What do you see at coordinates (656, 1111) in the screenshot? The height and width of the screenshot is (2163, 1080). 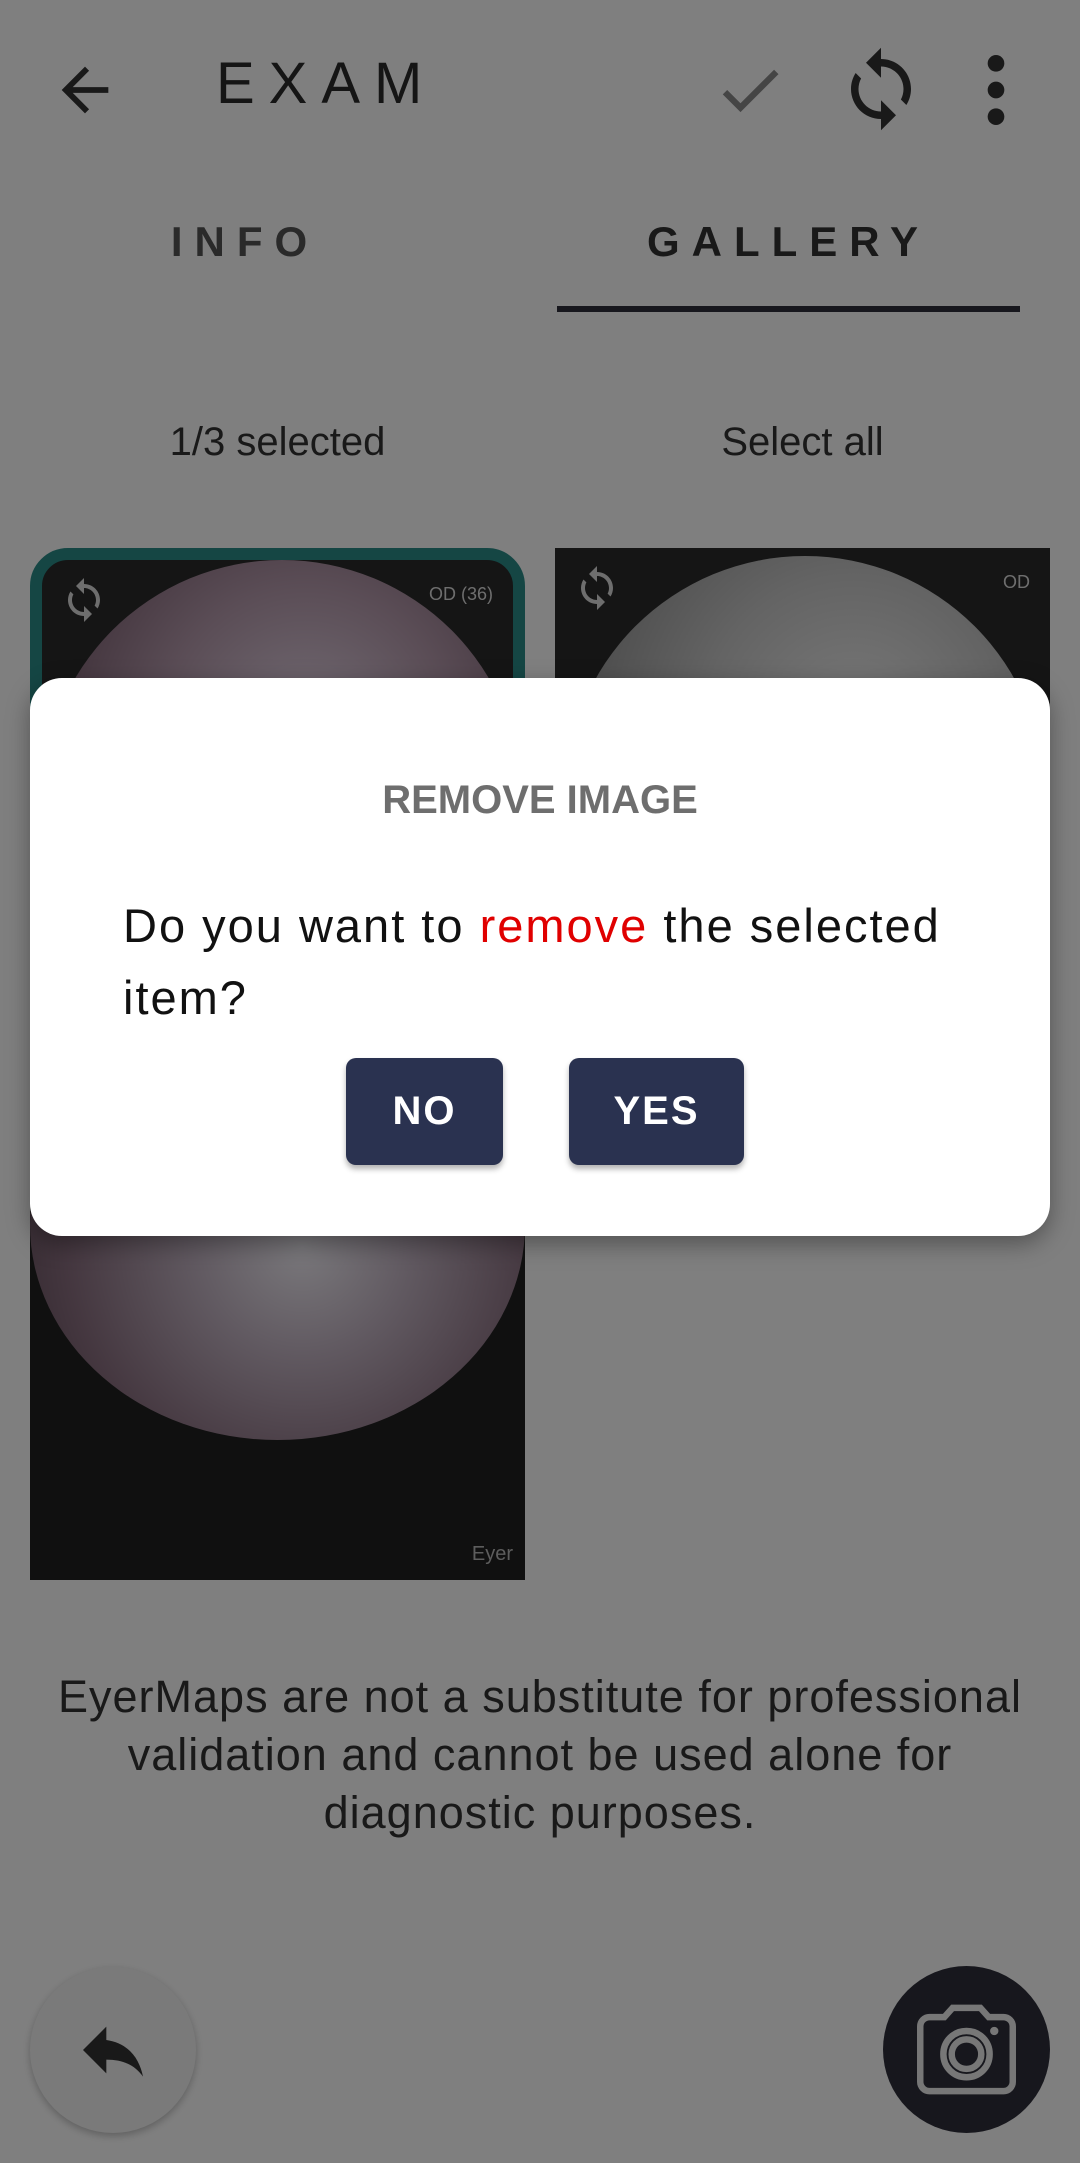 I see `yes-button: YES` at bounding box center [656, 1111].